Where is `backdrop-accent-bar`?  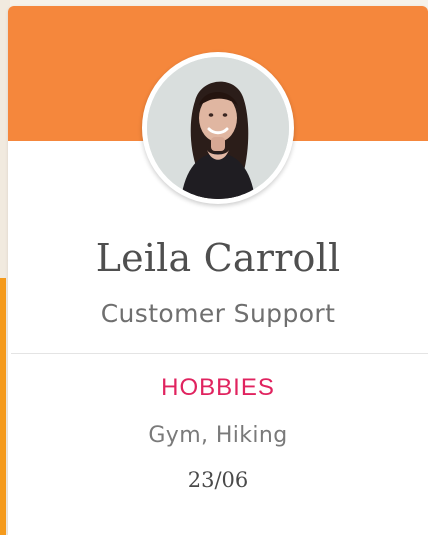
backdrop-accent-bar is located at coordinates (3, 406).